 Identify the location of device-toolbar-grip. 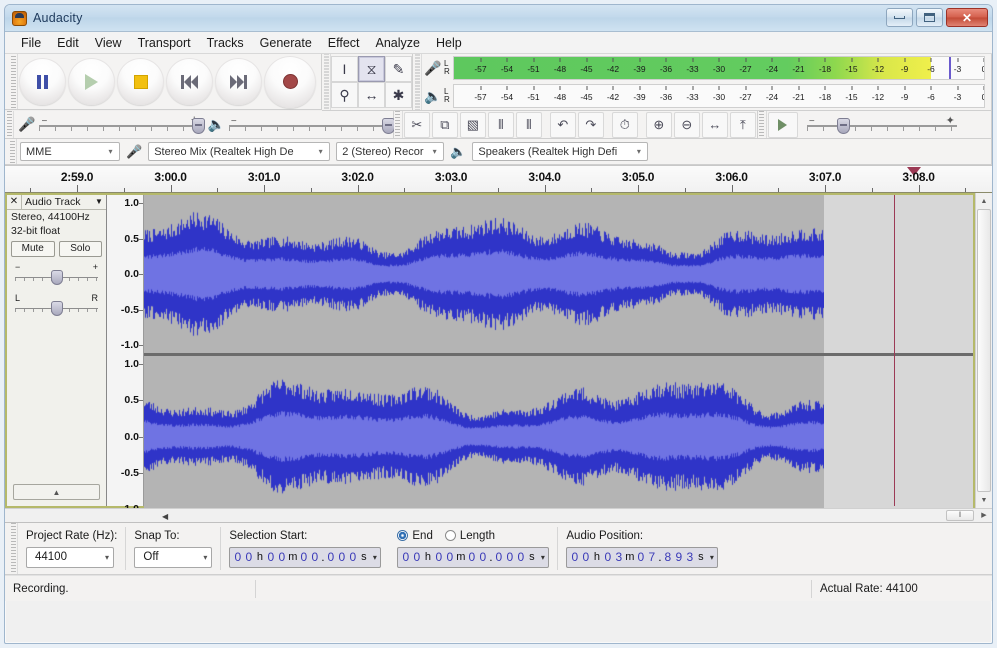
(12, 151).